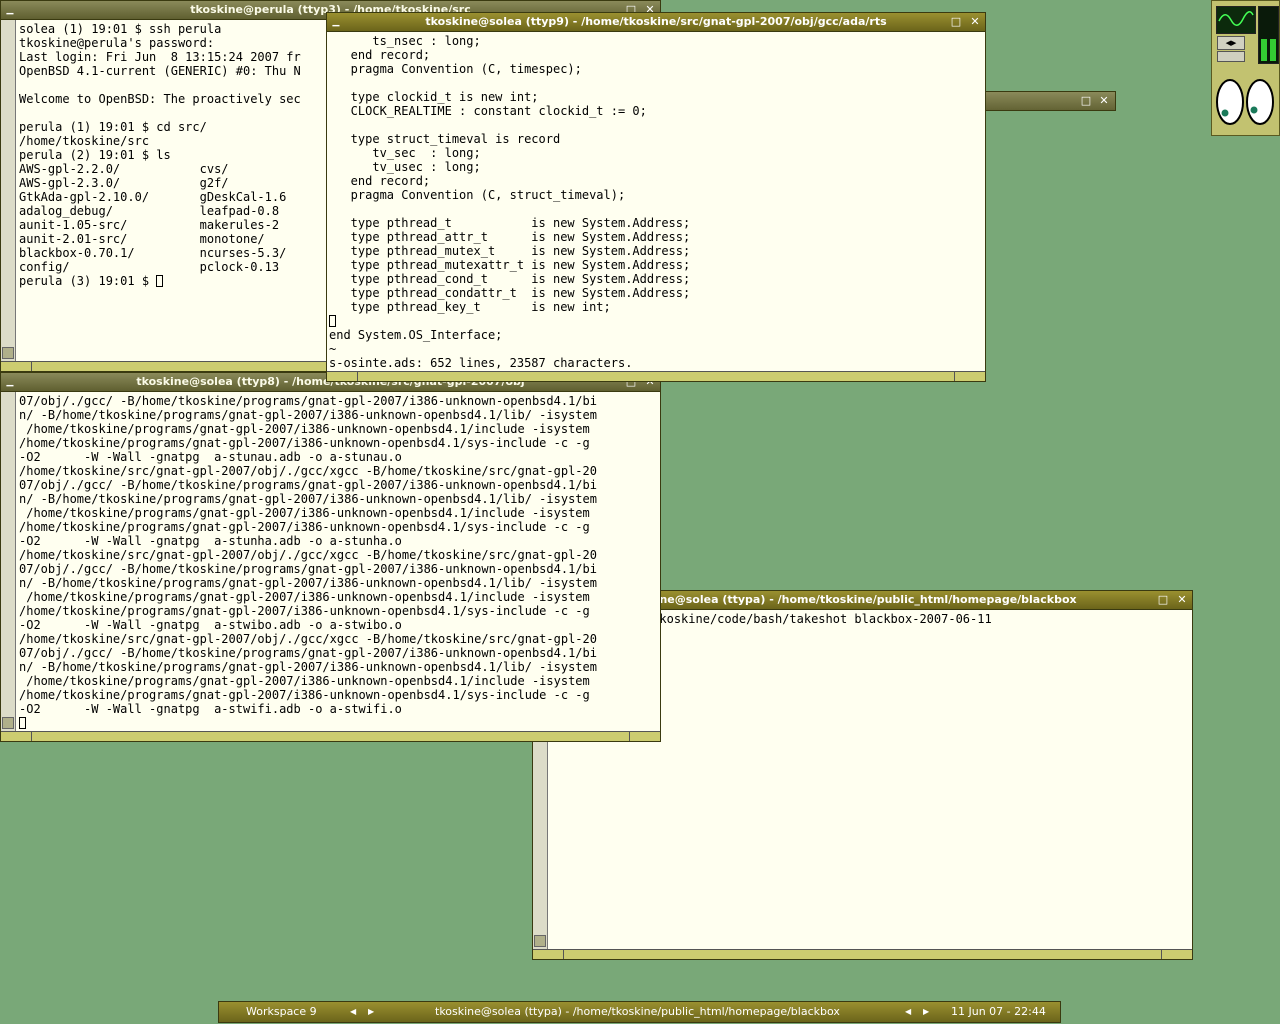 The height and width of the screenshot is (1024, 1280). Describe the element at coordinates (1268, 35) in the screenshot. I see `volume-meter-dockapp` at that location.